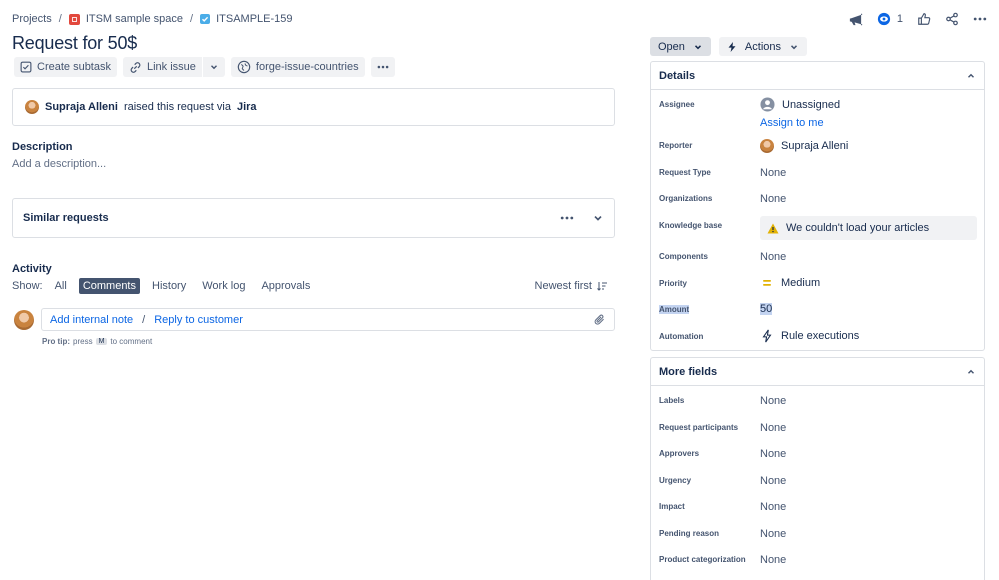  I want to click on field-label: Priority, so click(673, 283).